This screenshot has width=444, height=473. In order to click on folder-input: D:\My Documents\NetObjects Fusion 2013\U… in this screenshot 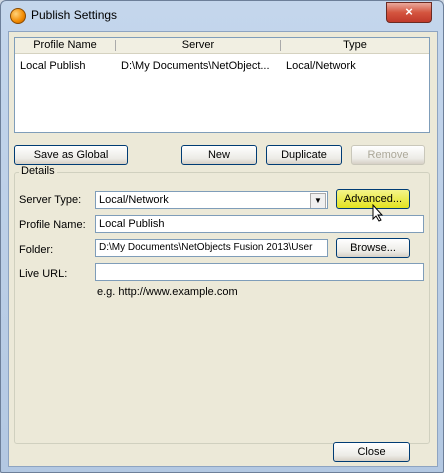, I will do `click(211, 248)`.